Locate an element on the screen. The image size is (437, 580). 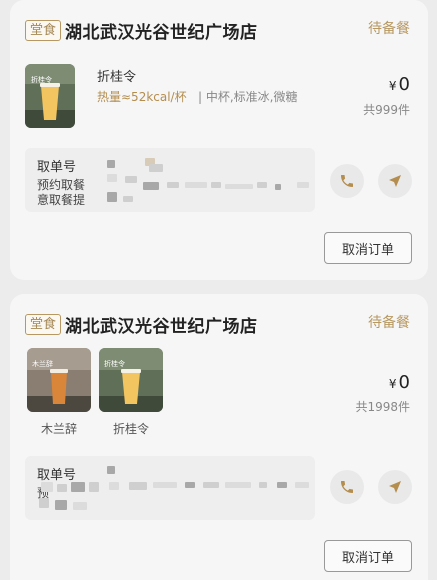
item-count: 共1998件 is located at coordinates (382, 407).